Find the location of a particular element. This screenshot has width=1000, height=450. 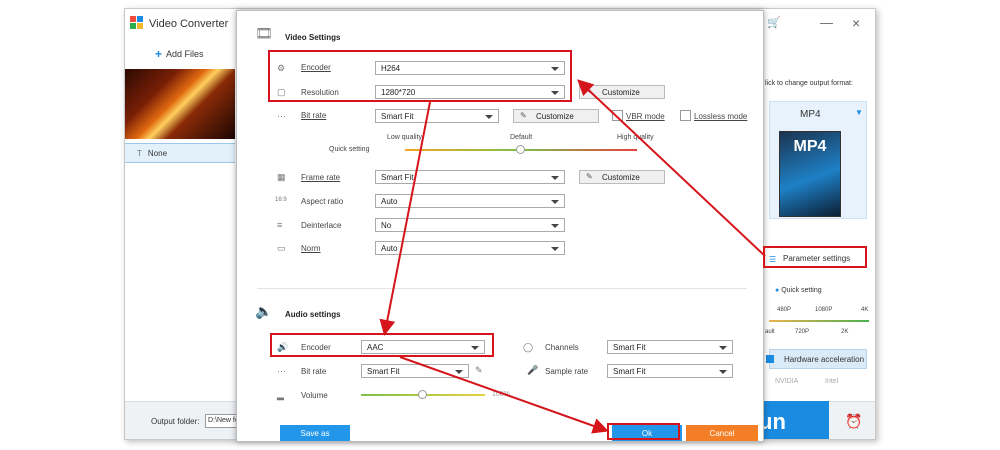

bitrate-select: Smart Fit is located at coordinates (437, 116).